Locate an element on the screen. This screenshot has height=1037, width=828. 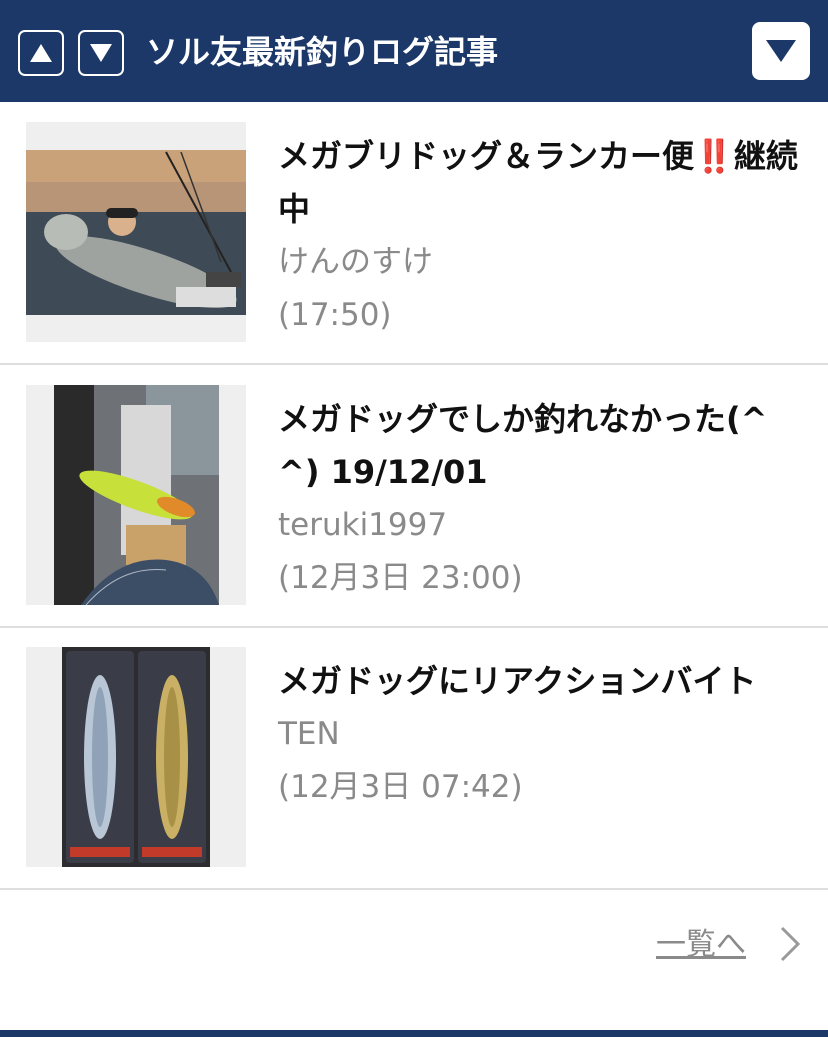
move-down-button is located at coordinates (101, 53).